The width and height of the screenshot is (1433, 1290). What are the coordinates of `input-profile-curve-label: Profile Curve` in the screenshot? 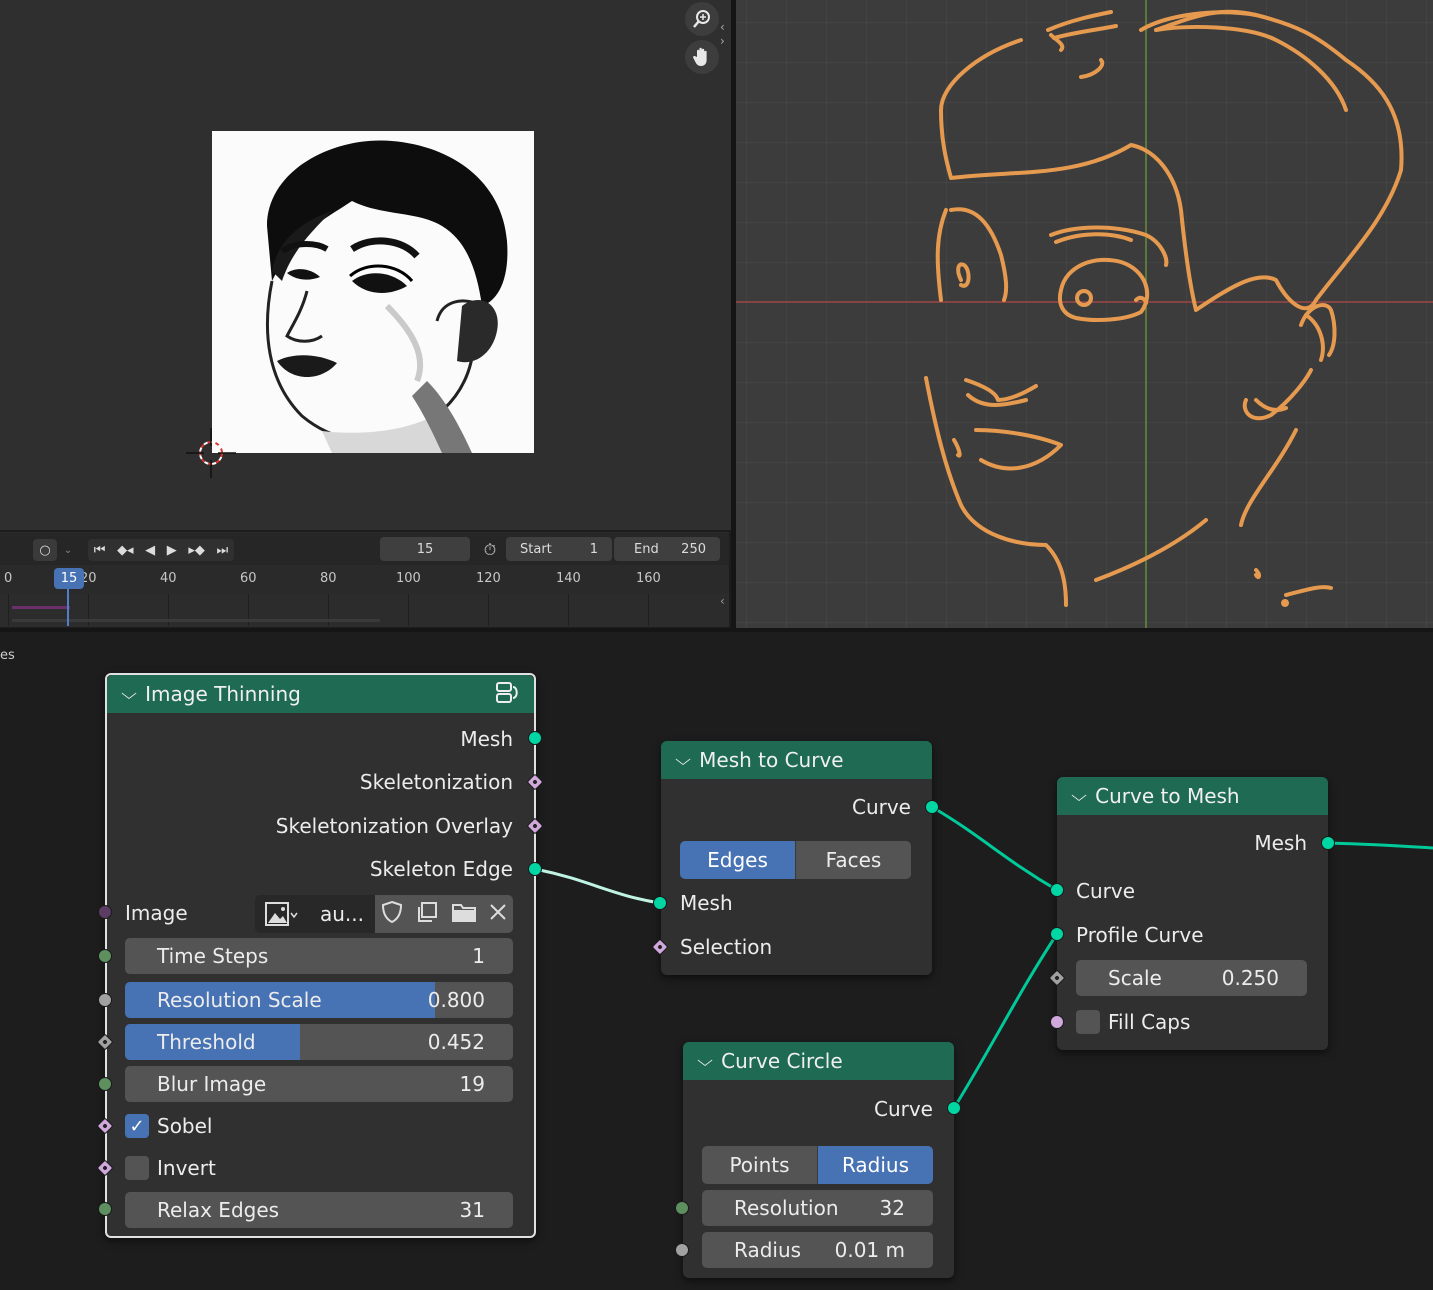 It's located at (1140, 935).